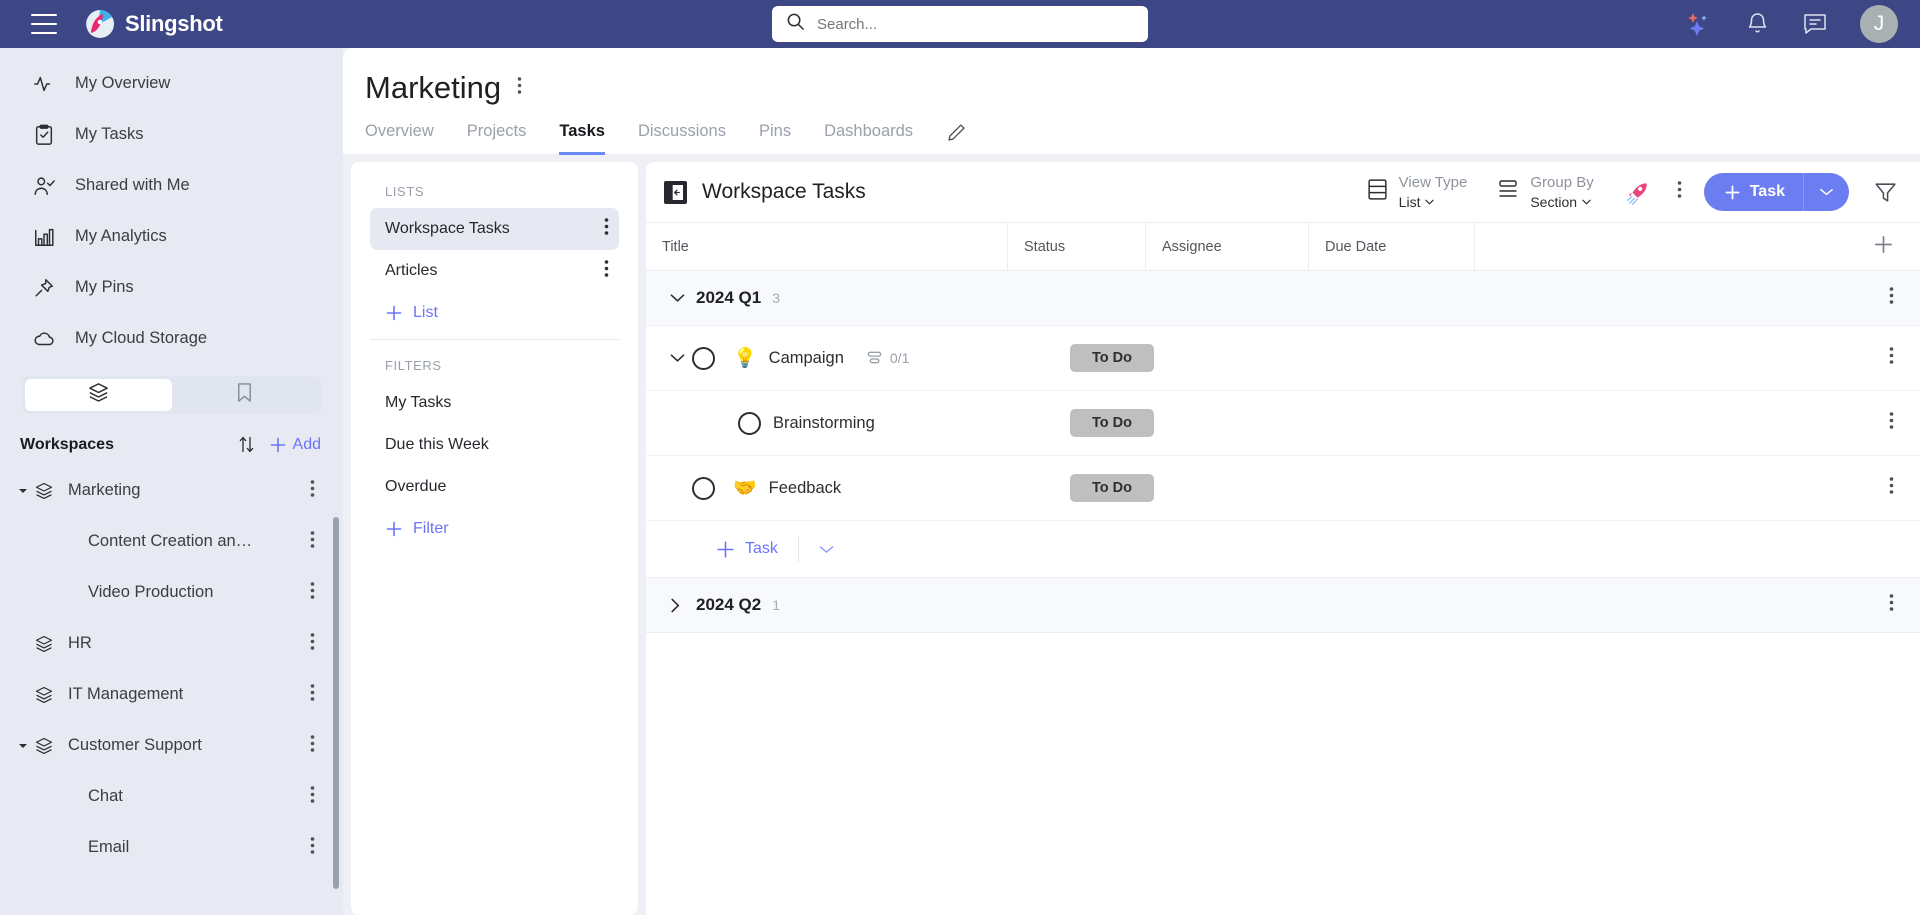  What do you see at coordinates (494, 313) in the screenshot?
I see `add-list-button: List` at bounding box center [494, 313].